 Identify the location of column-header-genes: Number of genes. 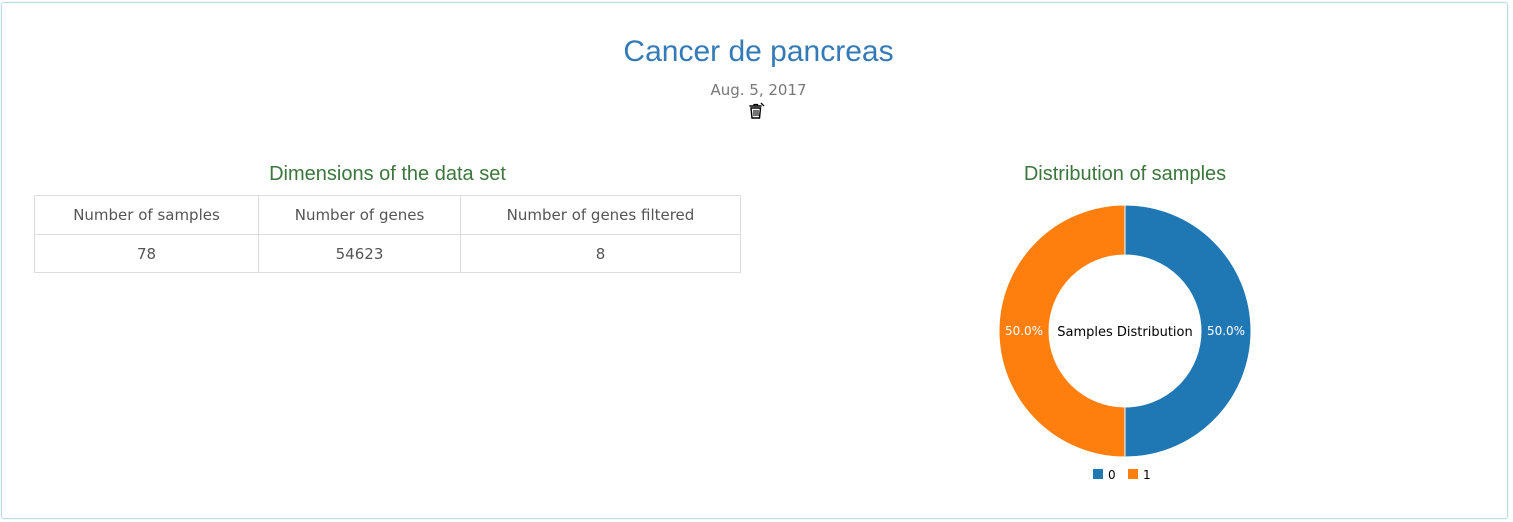
(359, 215).